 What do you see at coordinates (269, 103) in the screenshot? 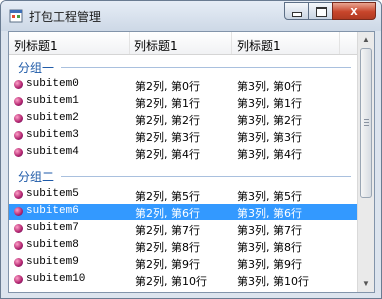
I see `cell-col3: 第3列, 第1行` at bounding box center [269, 103].